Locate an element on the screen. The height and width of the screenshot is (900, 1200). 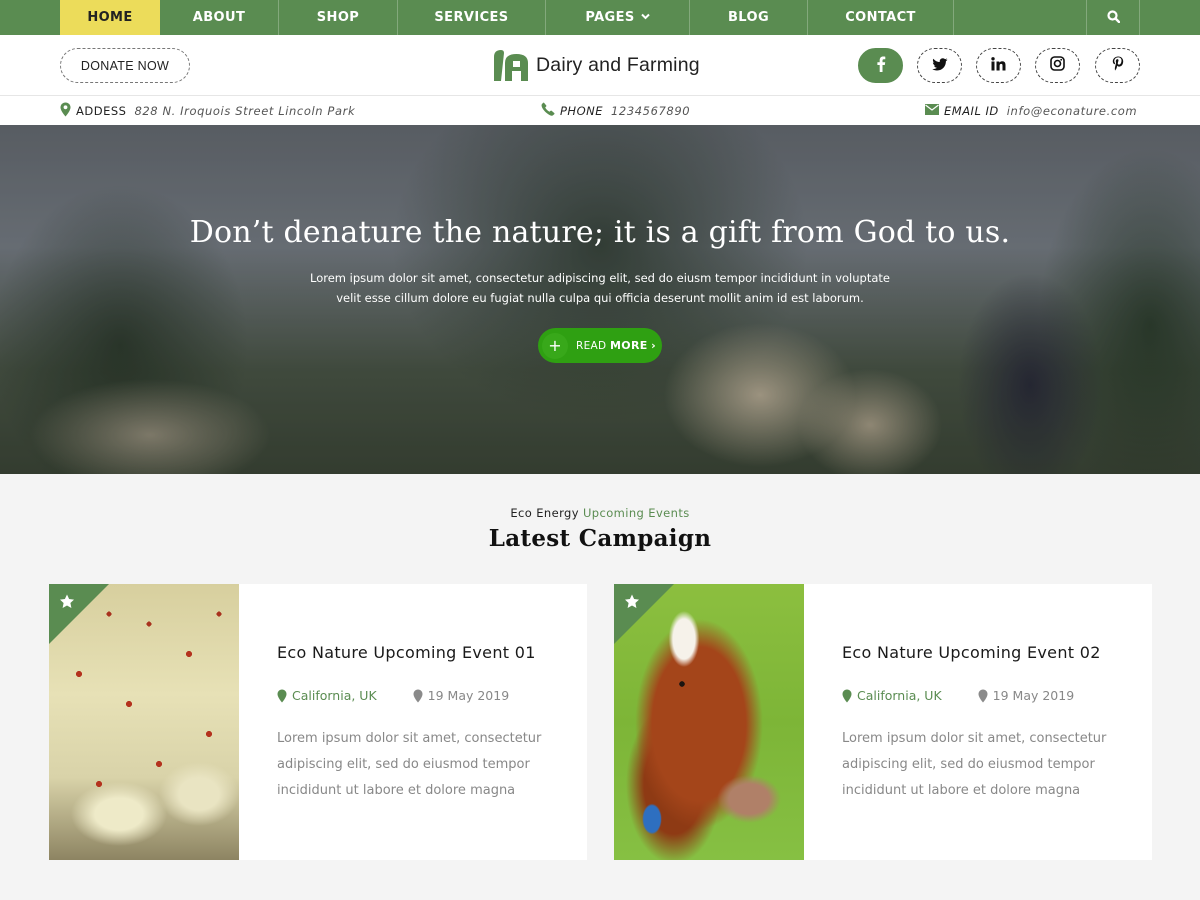
twitter-link is located at coordinates (939, 65).